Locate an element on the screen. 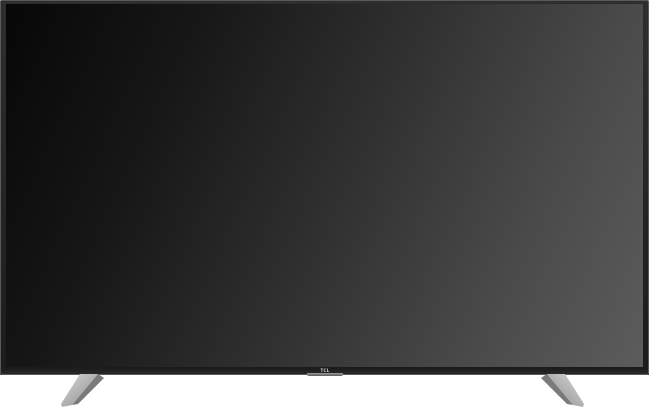 This screenshot has width=649, height=407. right-stand-foot is located at coordinates (561, 390).